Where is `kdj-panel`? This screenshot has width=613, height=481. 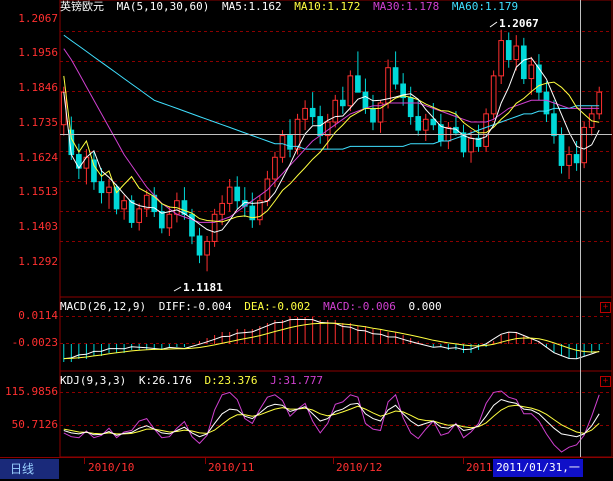
kdj-panel is located at coordinates (331, 421).